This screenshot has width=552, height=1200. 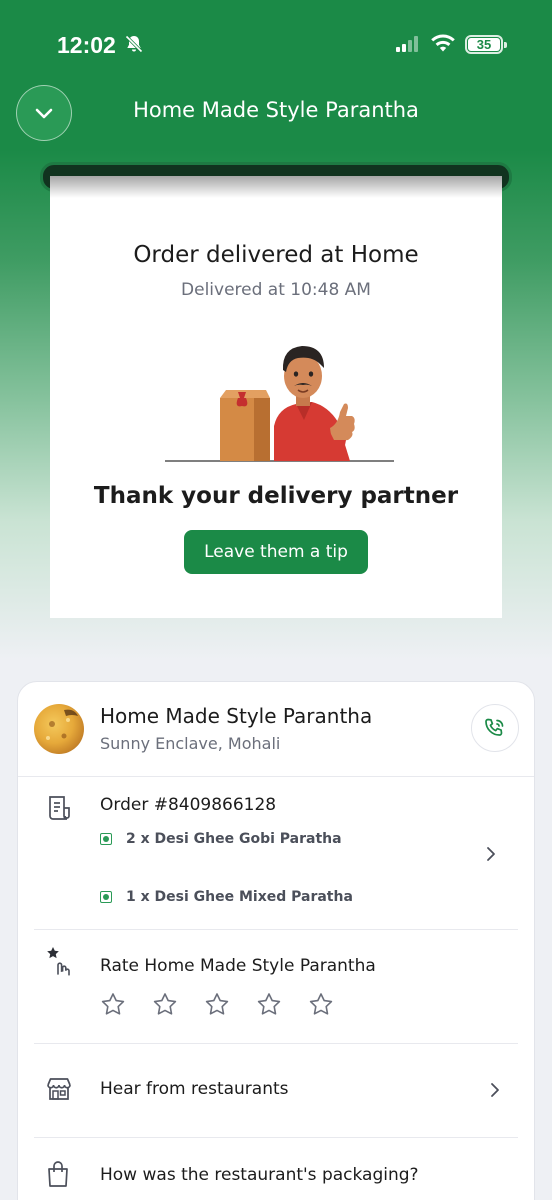 I want to click on rate-restaurant-label: Rate Home Made Style Parantha, so click(x=238, y=966).